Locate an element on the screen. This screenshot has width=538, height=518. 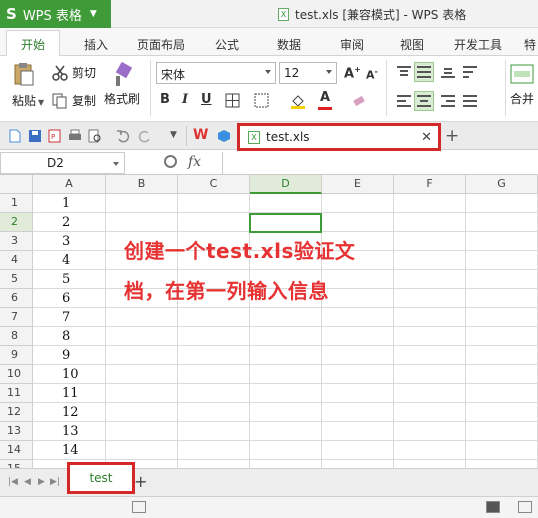
prev-sheet-icon: ◀ is located at coordinates (27, 482).